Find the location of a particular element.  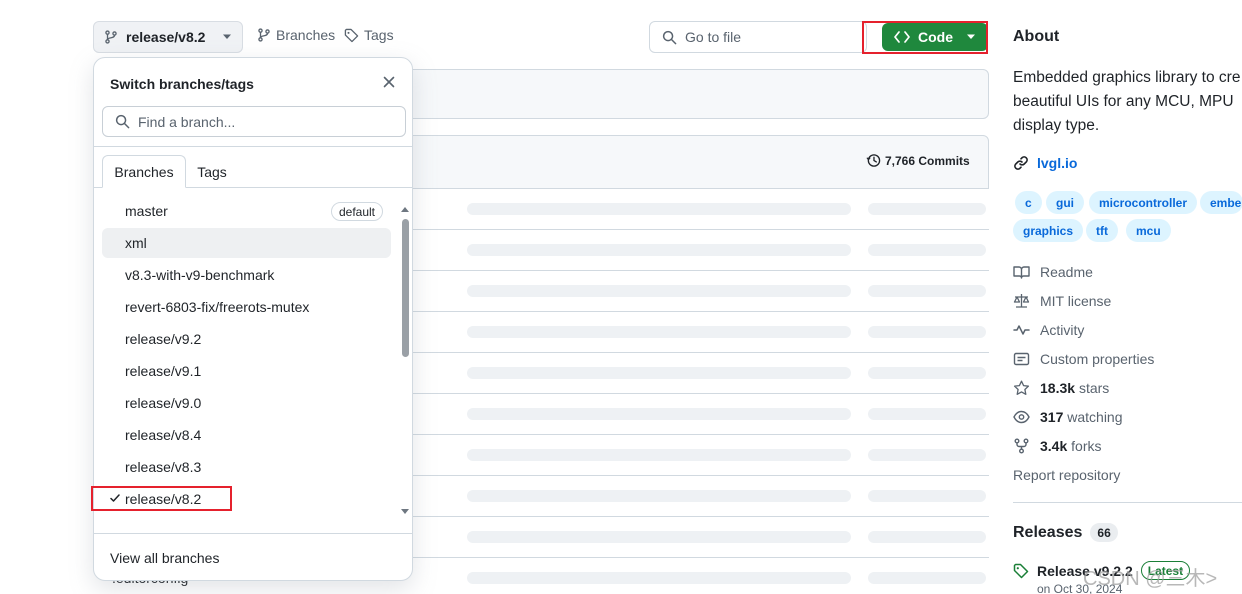

website-link: lvgl.io is located at coordinates (1045, 163).